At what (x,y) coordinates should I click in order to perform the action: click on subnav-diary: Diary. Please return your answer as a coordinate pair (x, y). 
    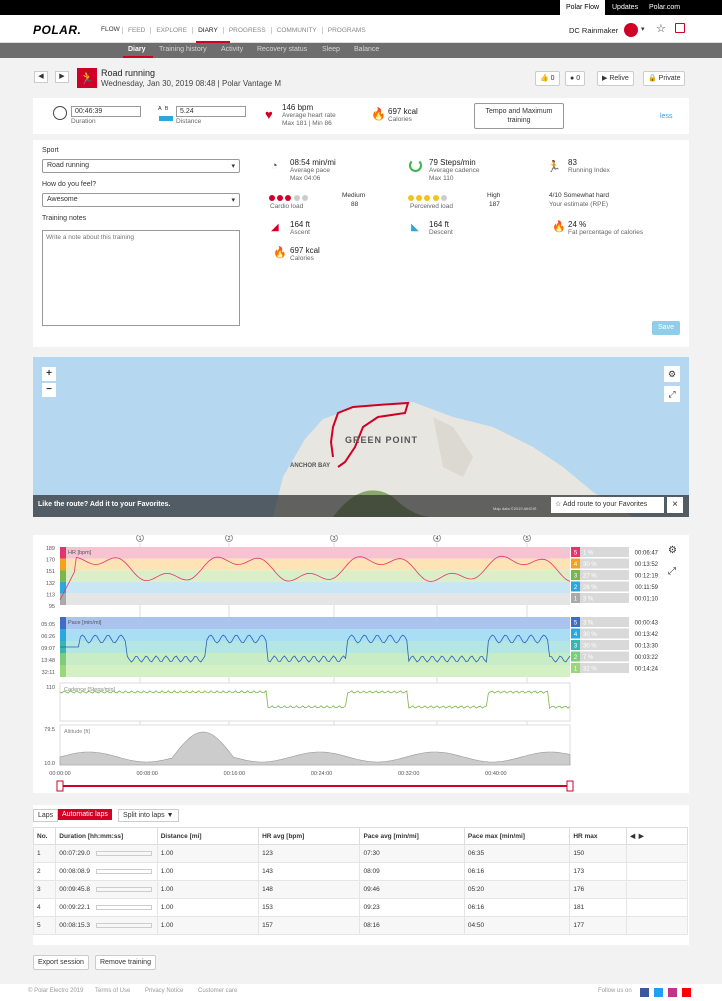
    Looking at the image, I should click on (137, 49).